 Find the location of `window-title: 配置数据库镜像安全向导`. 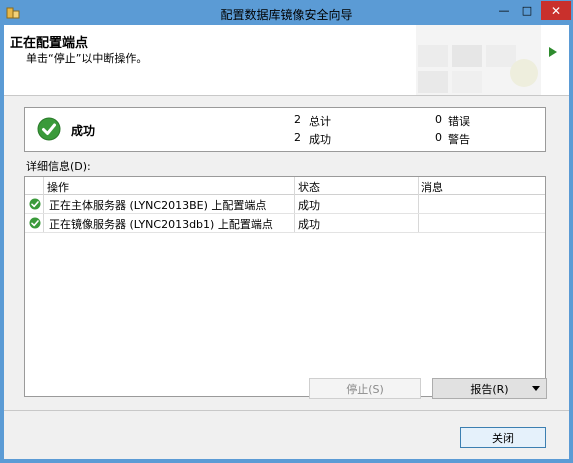

window-title: 配置数据库镜像安全向导 is located at coordinates (286, 15).